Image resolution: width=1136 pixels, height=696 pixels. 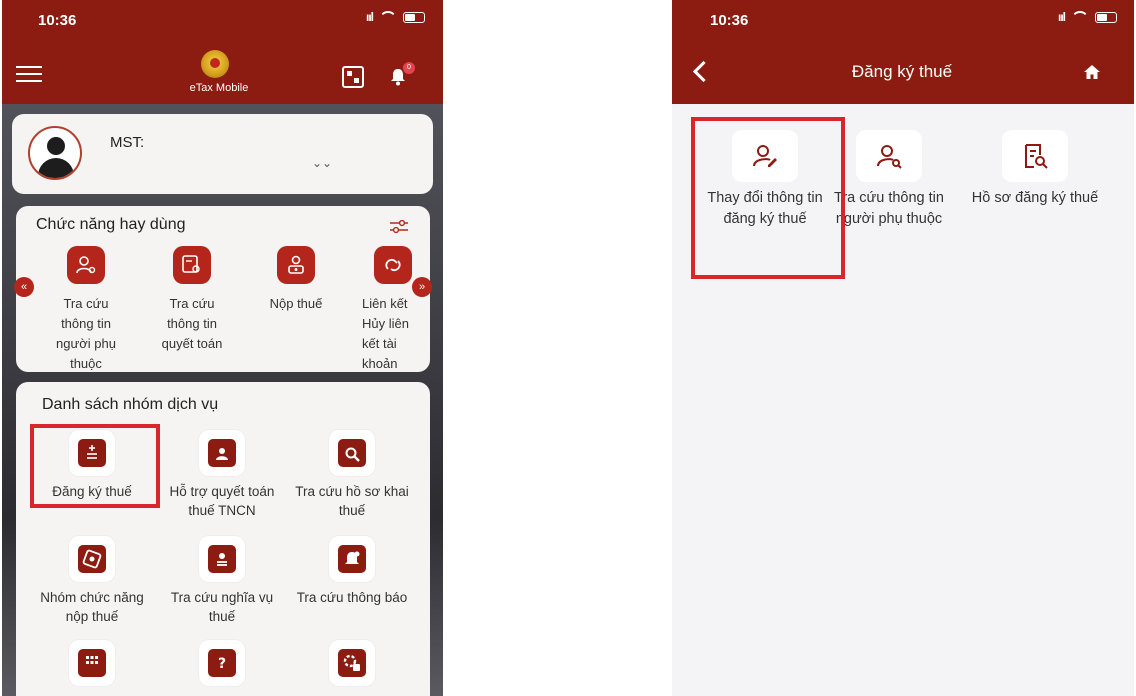 I want to click on home-icon, so click(x=1092, y=72).